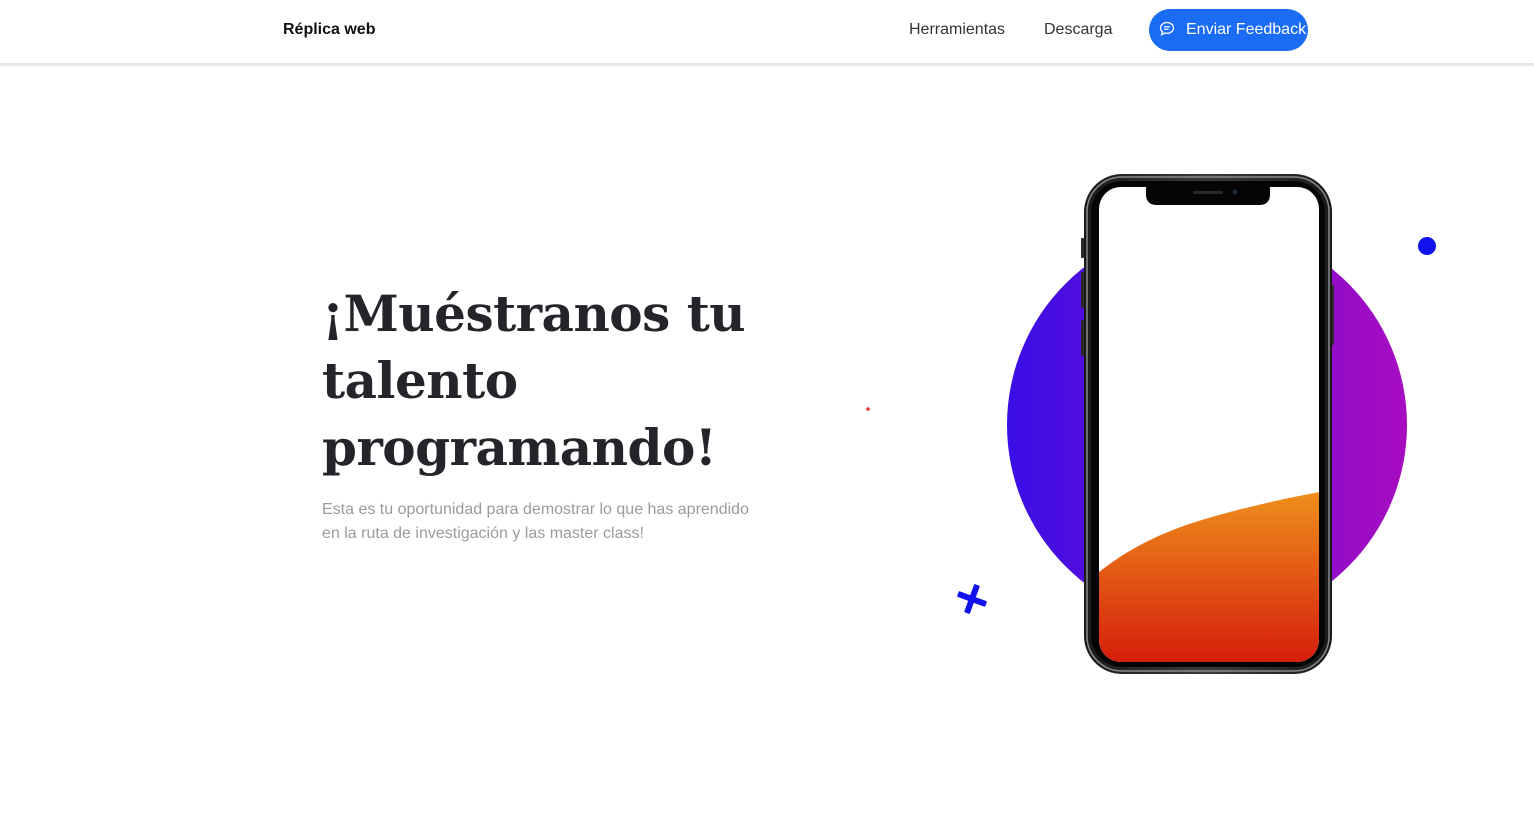 The width and height of the screenshot is (1534, 831). What do you see at coordinates (868, 409) in the screenshot?
I see `decorative-red-dot` at bounding box center [868, 409].